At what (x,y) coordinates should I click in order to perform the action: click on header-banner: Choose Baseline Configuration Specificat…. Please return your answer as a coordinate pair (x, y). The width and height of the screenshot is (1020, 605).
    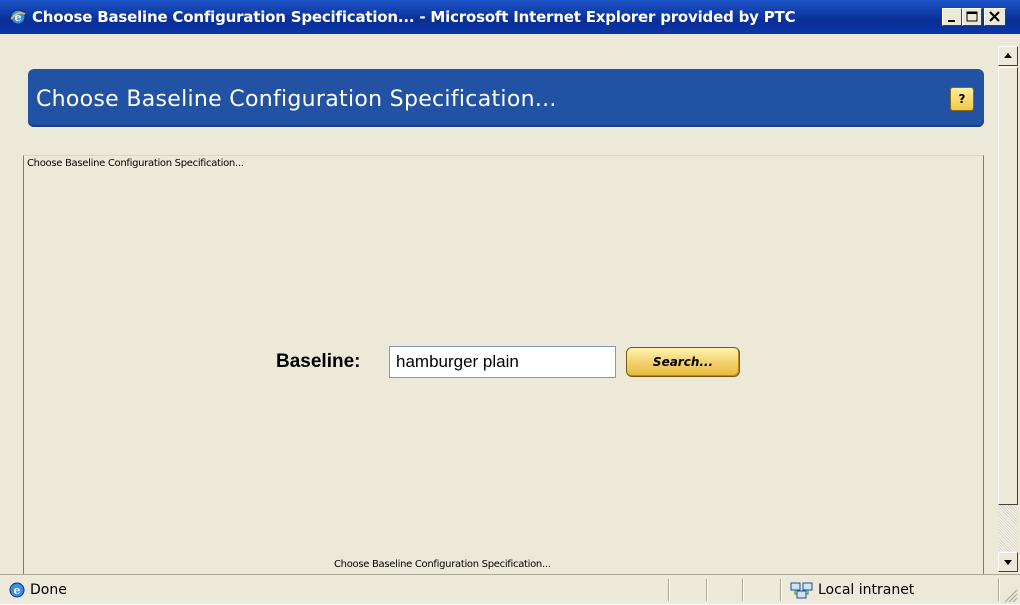
    Looking at the image, I should click on (506, 98).